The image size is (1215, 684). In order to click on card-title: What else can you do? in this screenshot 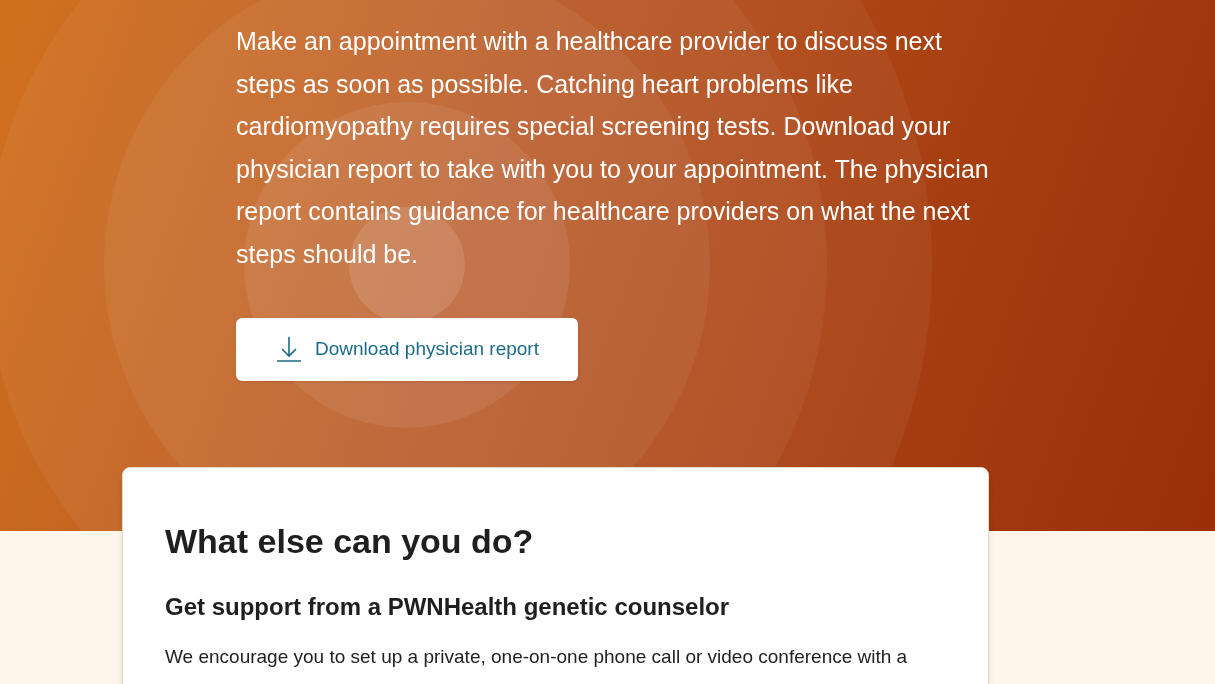, I will do `click(350, 541)`.